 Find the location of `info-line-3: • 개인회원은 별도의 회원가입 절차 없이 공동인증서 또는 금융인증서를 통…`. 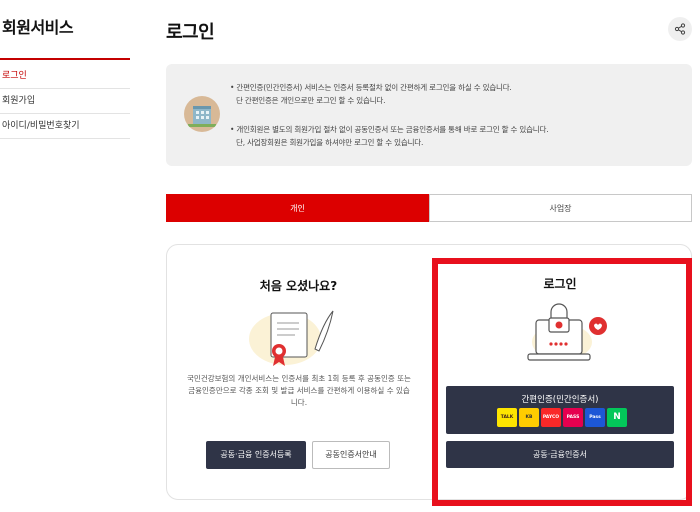

info-line-3: • 개인회원은 별도의 회원가입 절차 없이 공동인증서 또는 금융인증서를 통… is located at coordinates (389, 129).